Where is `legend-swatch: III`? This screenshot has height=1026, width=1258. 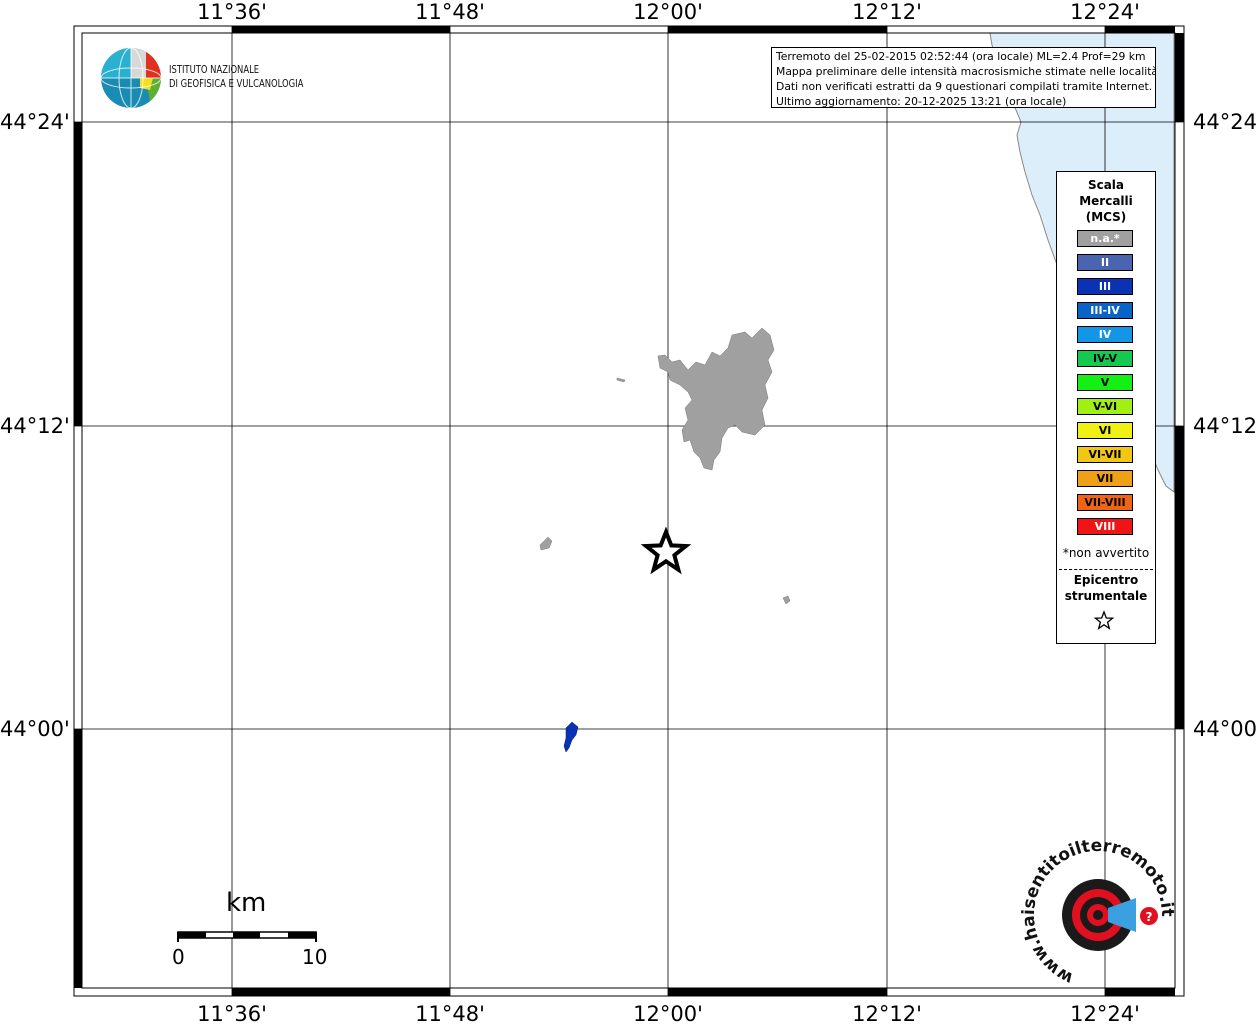
legend-swatch: III is located at coordinates (1105, 286).